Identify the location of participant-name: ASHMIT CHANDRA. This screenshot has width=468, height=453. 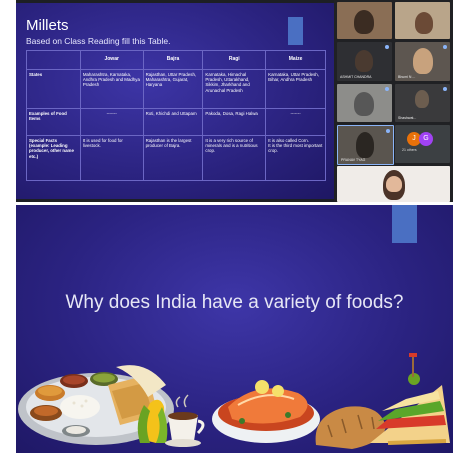
(356, 77).